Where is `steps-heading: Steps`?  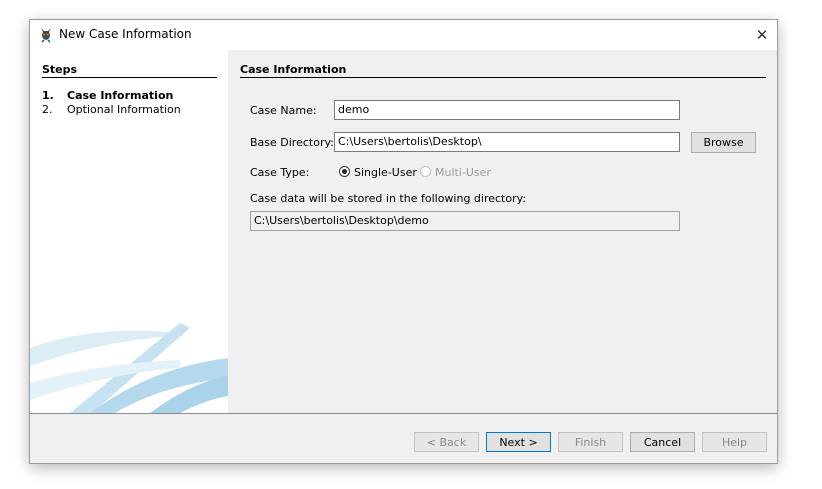 steps-heading: Steps is located at coordinates (129, 70).